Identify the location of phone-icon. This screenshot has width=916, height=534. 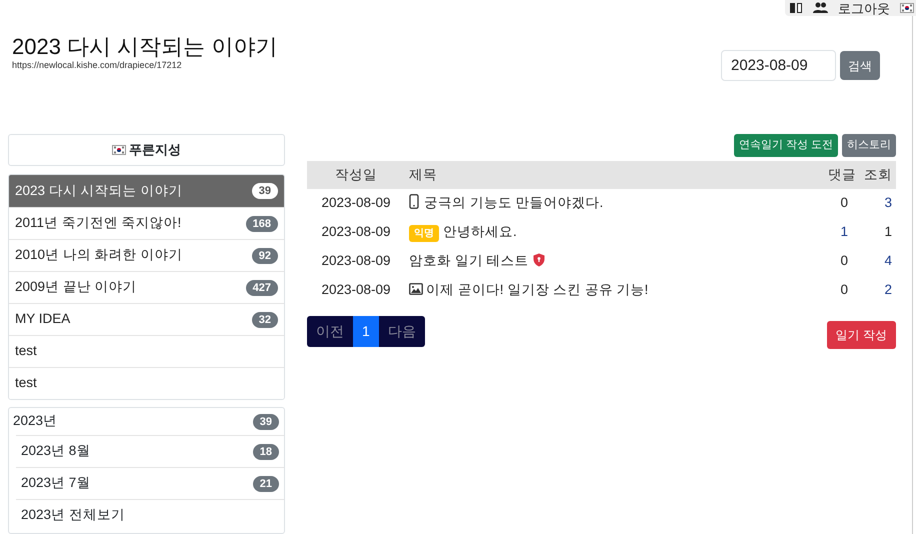
(414, 202).